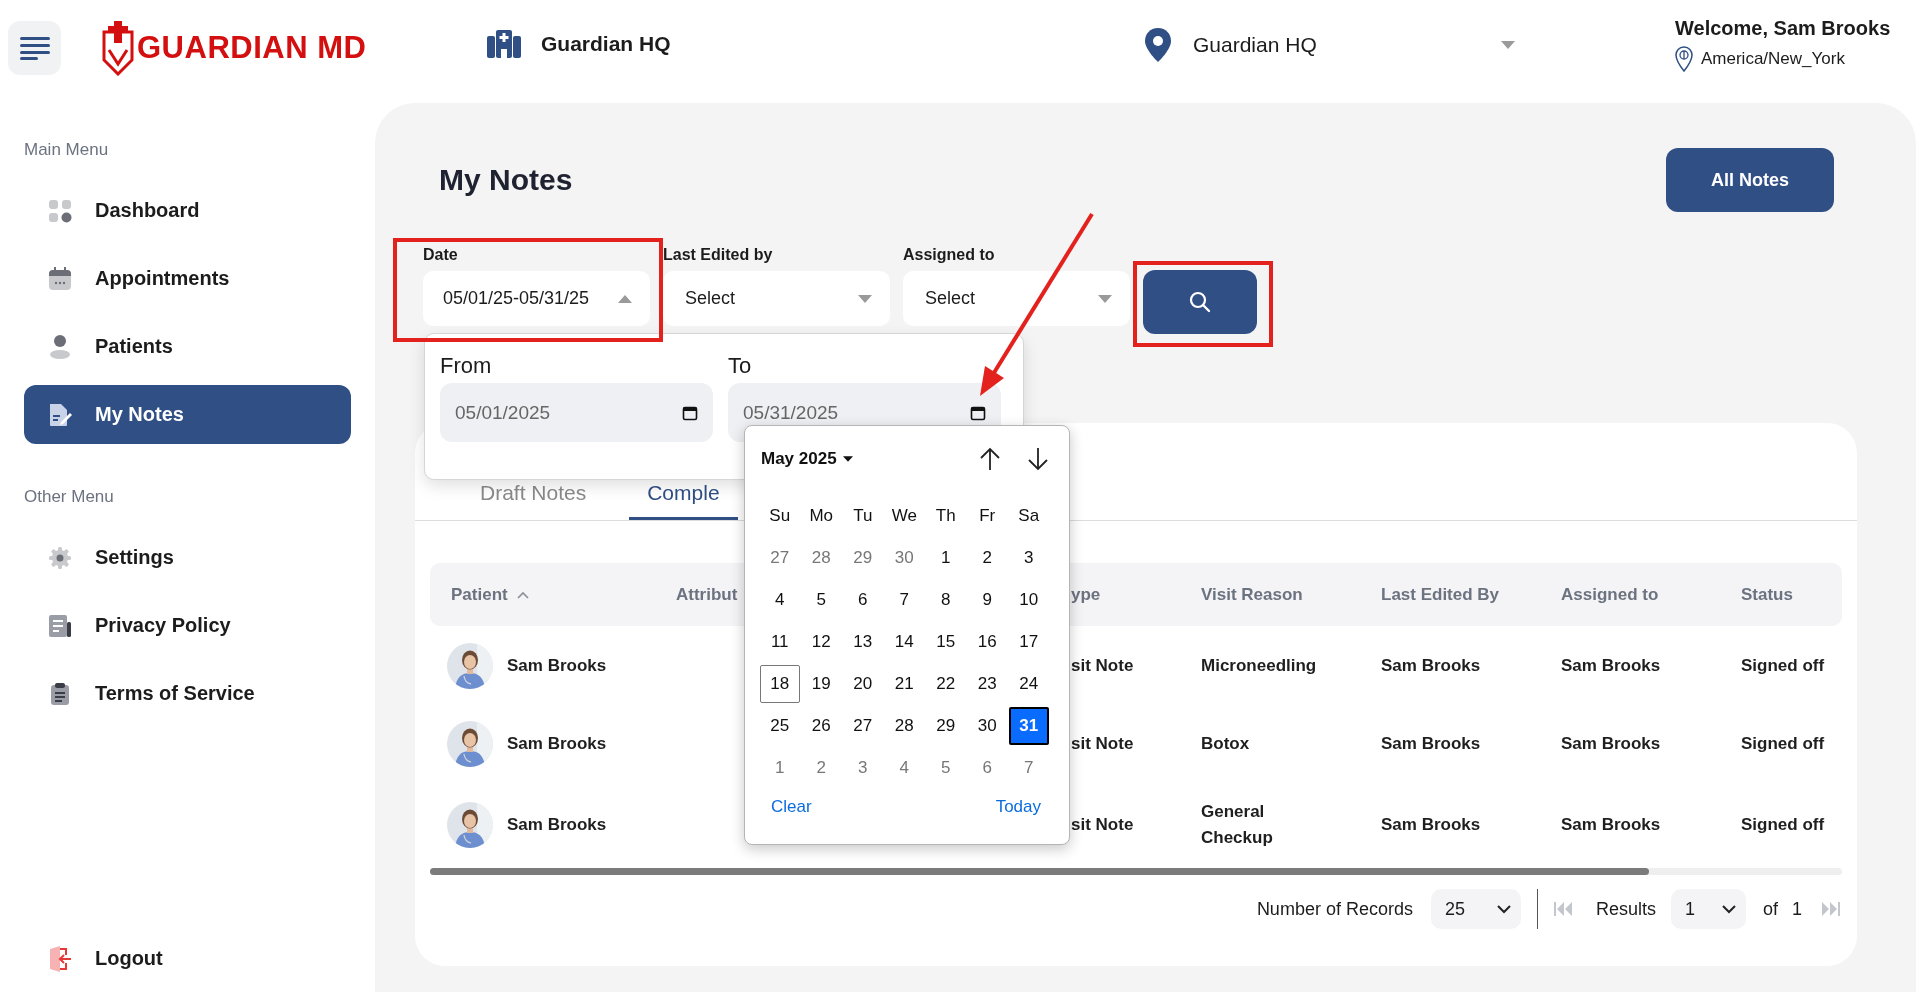 This screenshot has height=992, width=1916. What do you see at coordinates (1158, 44) in the screenshot?
I see `location-pin-icon` at bounding box center [1158, 44].